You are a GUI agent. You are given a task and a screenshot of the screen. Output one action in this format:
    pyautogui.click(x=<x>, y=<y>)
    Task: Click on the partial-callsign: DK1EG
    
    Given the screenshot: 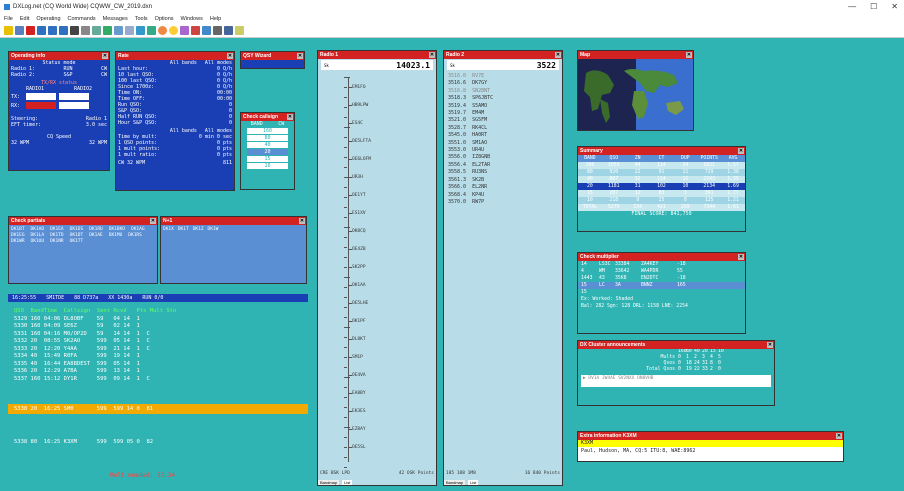 What is the action you would take?
    pyautogui.click(x=18, y=235)
    